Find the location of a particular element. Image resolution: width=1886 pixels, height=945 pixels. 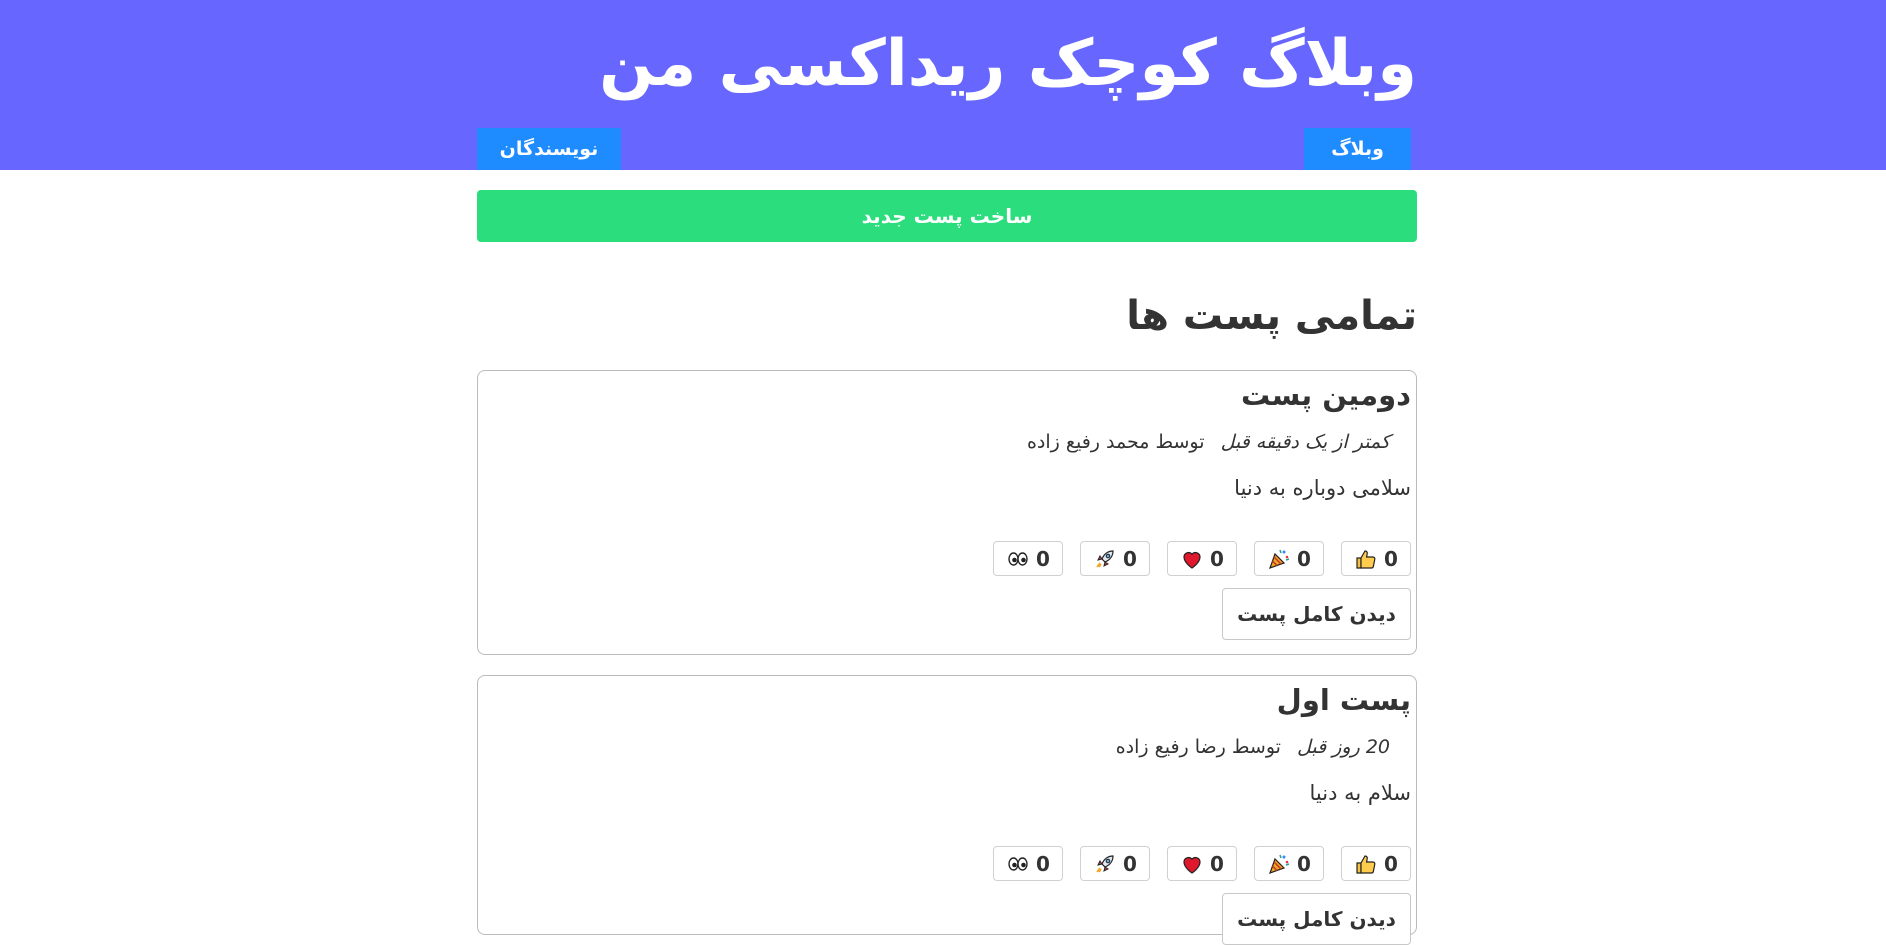

post-time: کمتر از یک دقیقه قبل is located at coordinates (1305, 442).